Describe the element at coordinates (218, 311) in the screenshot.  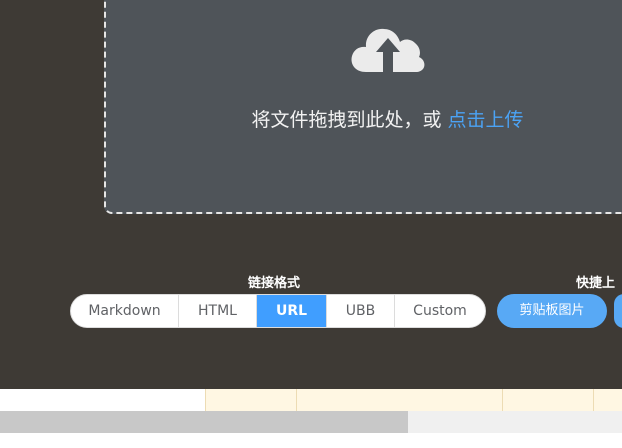
I see `format-option-html: HTML` at that location.